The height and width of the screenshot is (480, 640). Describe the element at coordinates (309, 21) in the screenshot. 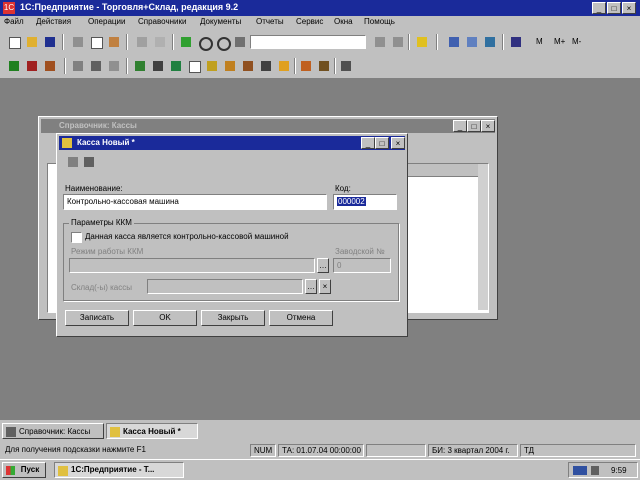

I see `menu-service: Сервис` at that location.